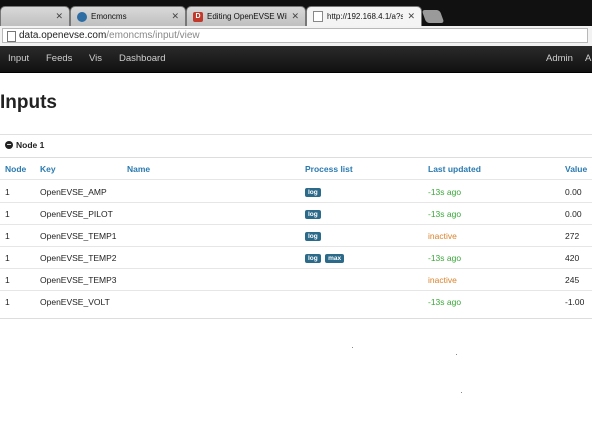  Describe the element at coordinates (30, 145) in the screenshot. I see `node-label: Node 1` at that location.